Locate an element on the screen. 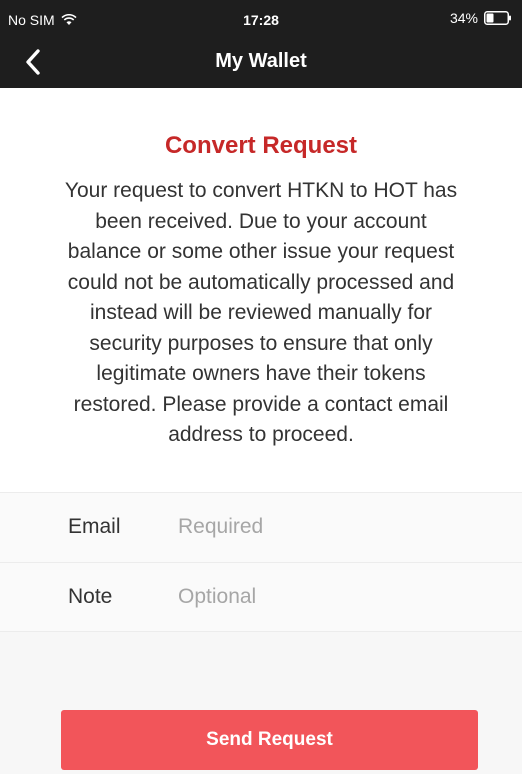 Image resolution: width=522 pixels, height=774 pixels. card-title: Convert Request is located at coordinates (261, 145).